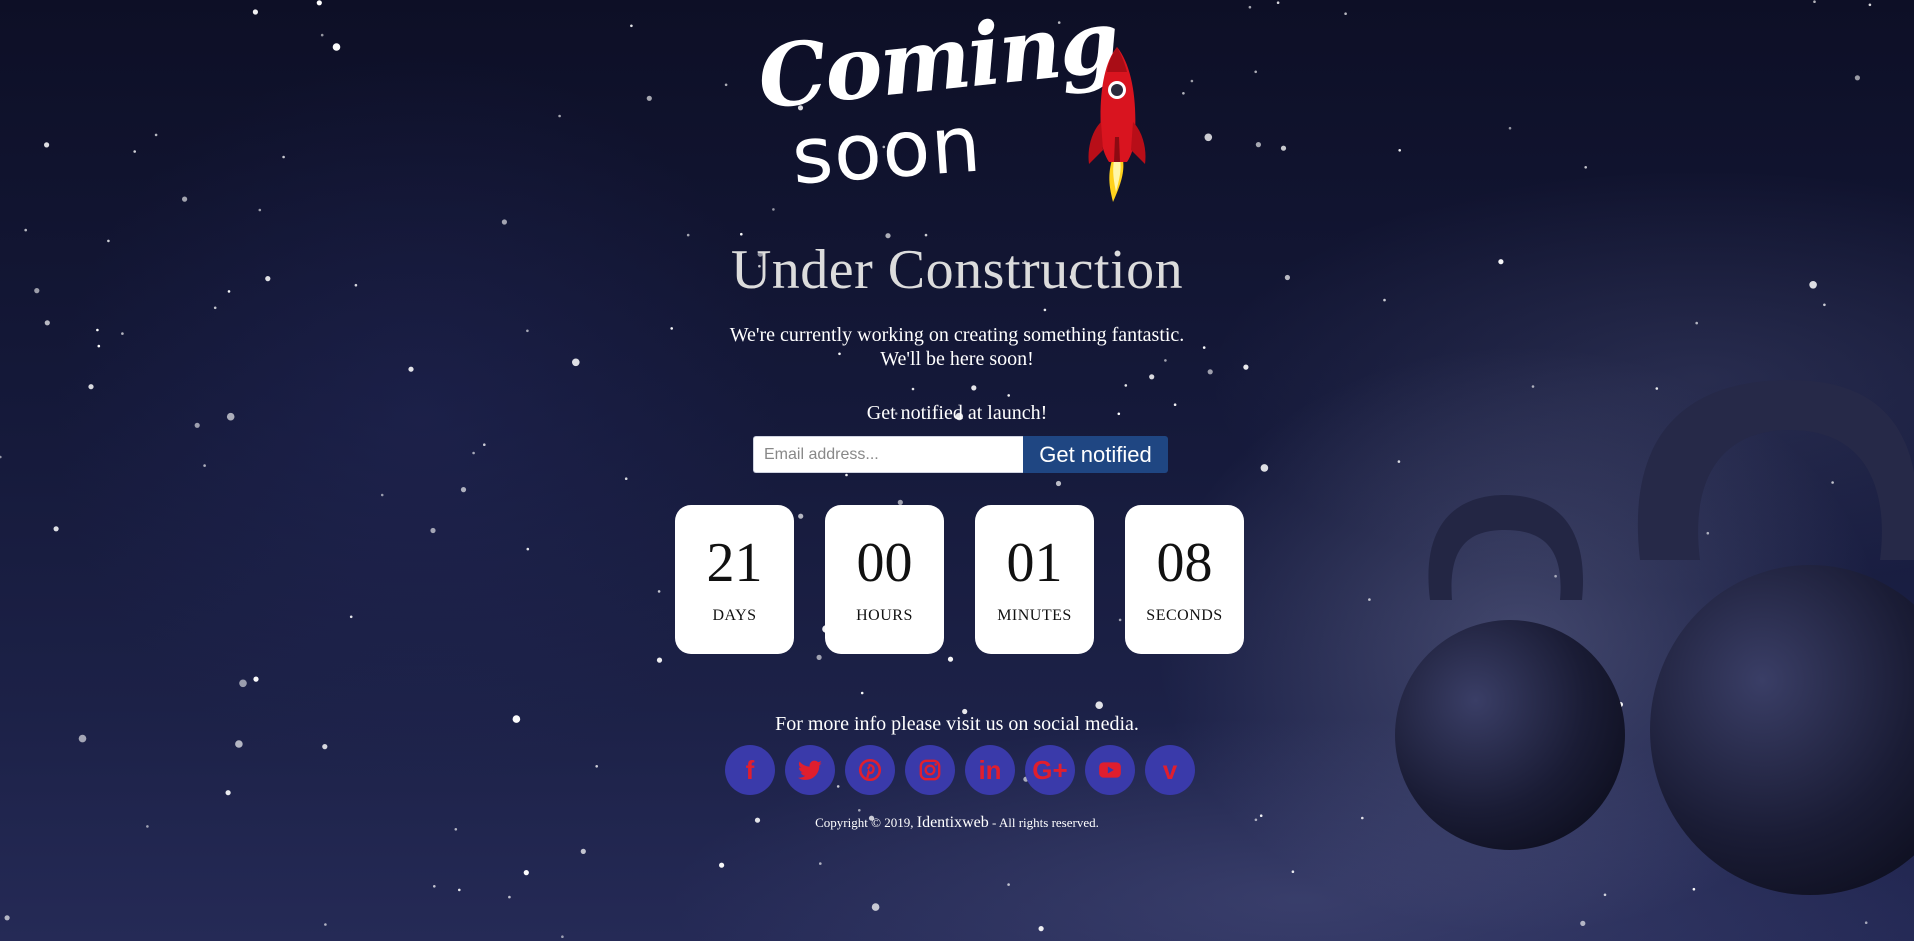 Image resolution: width=1914 pixels, height=941 pixels. What do you see at coordinates (888, 454) in the screenshot?
I see `email-input` at bounding box center [888, 454].